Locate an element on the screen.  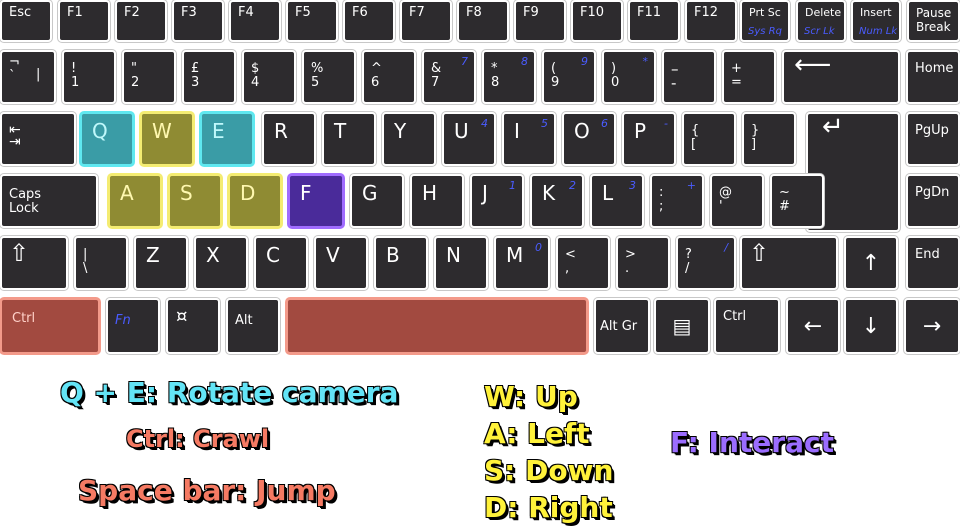
key-f: F is located at coordinates (316, 201).